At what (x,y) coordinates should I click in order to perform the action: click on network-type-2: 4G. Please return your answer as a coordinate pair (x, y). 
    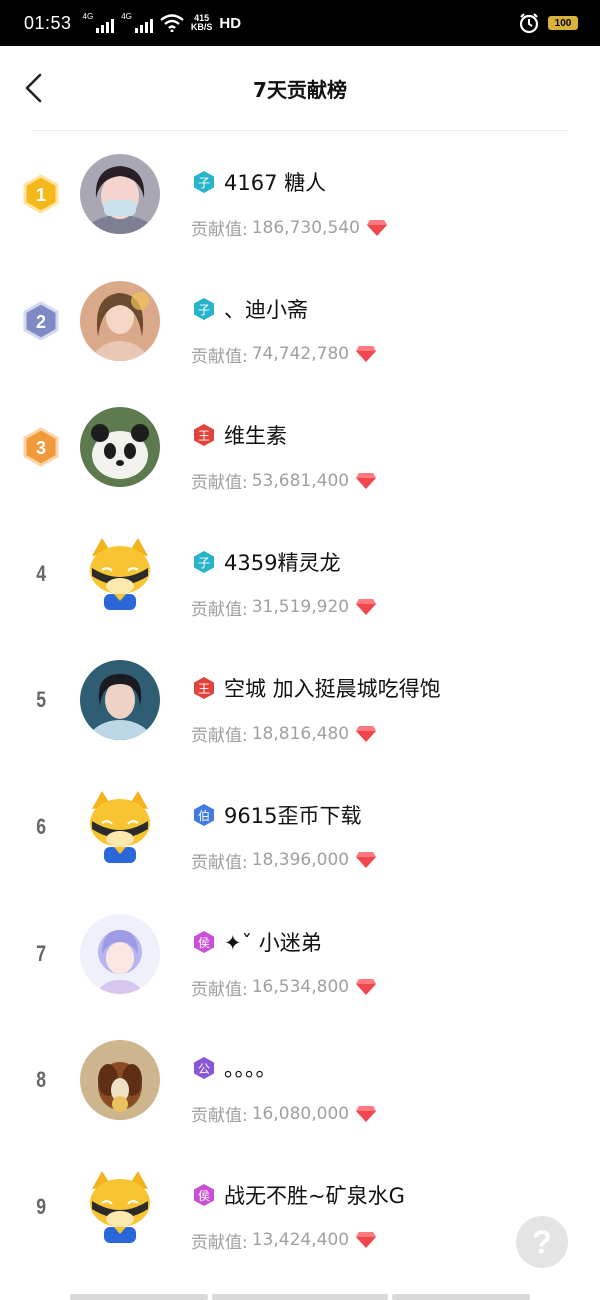
    Looking at the image, I should click on (126, 16).